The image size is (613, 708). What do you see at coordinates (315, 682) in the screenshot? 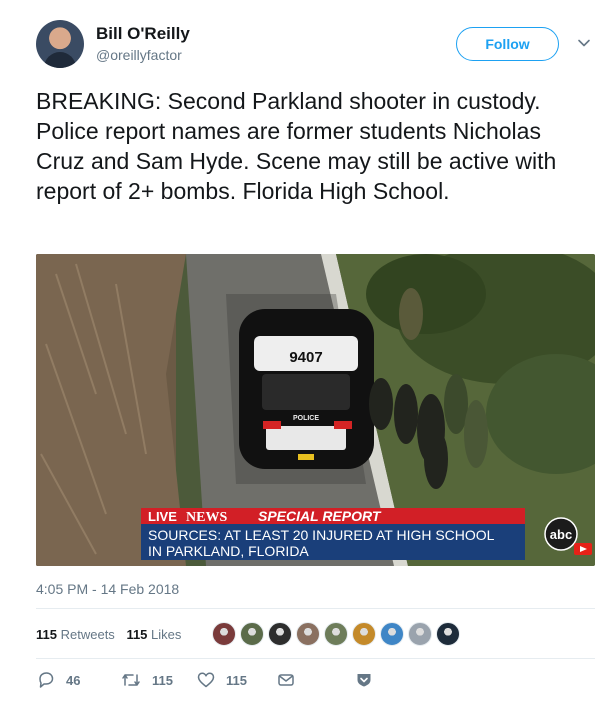
I see `tweet-actions: 46 115 115` at bounding box center [315, 682].